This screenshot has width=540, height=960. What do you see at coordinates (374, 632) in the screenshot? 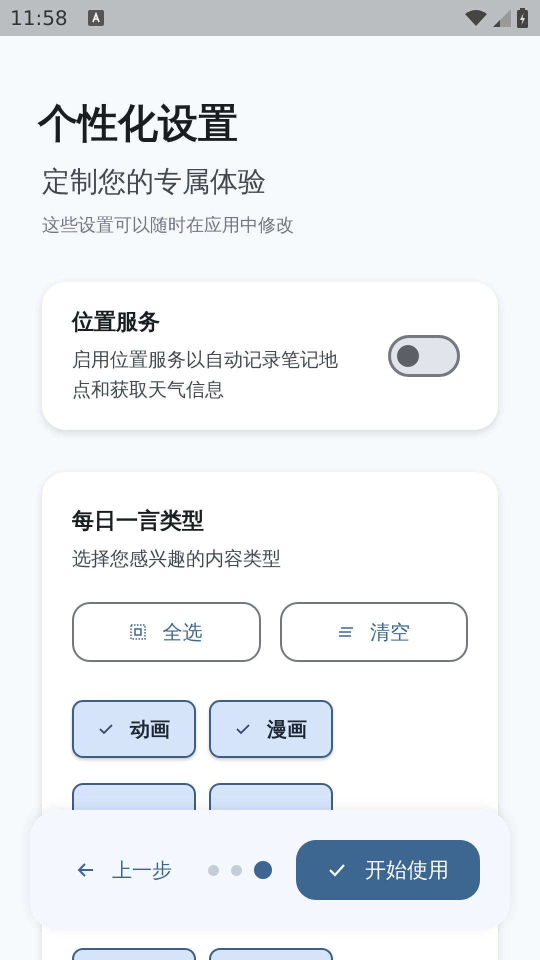
I see `clear-button: 清空` at bounding box center [374, 632].